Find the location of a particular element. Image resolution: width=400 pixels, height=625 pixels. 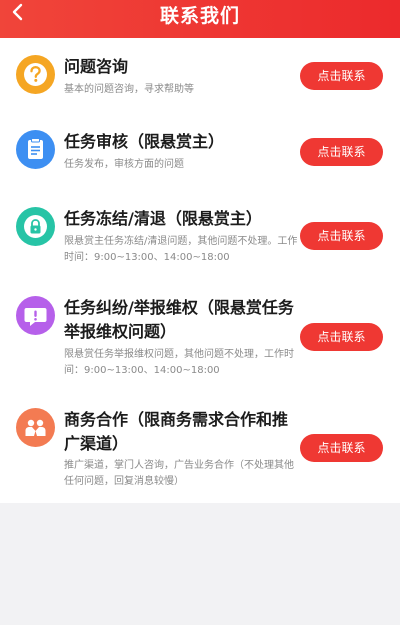

document-icon is located at coordinates (35, 149).